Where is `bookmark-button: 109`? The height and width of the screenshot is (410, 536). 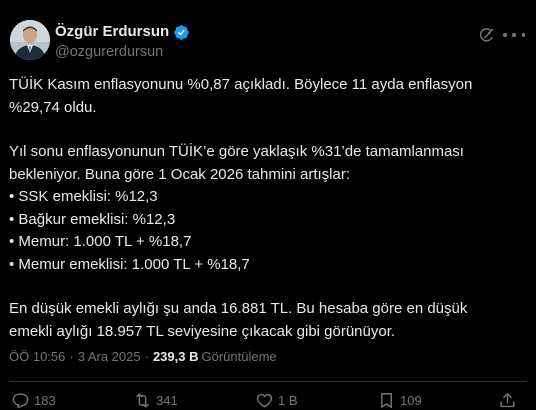 bookmark-button: 109 is located at coordinates (399, 400).